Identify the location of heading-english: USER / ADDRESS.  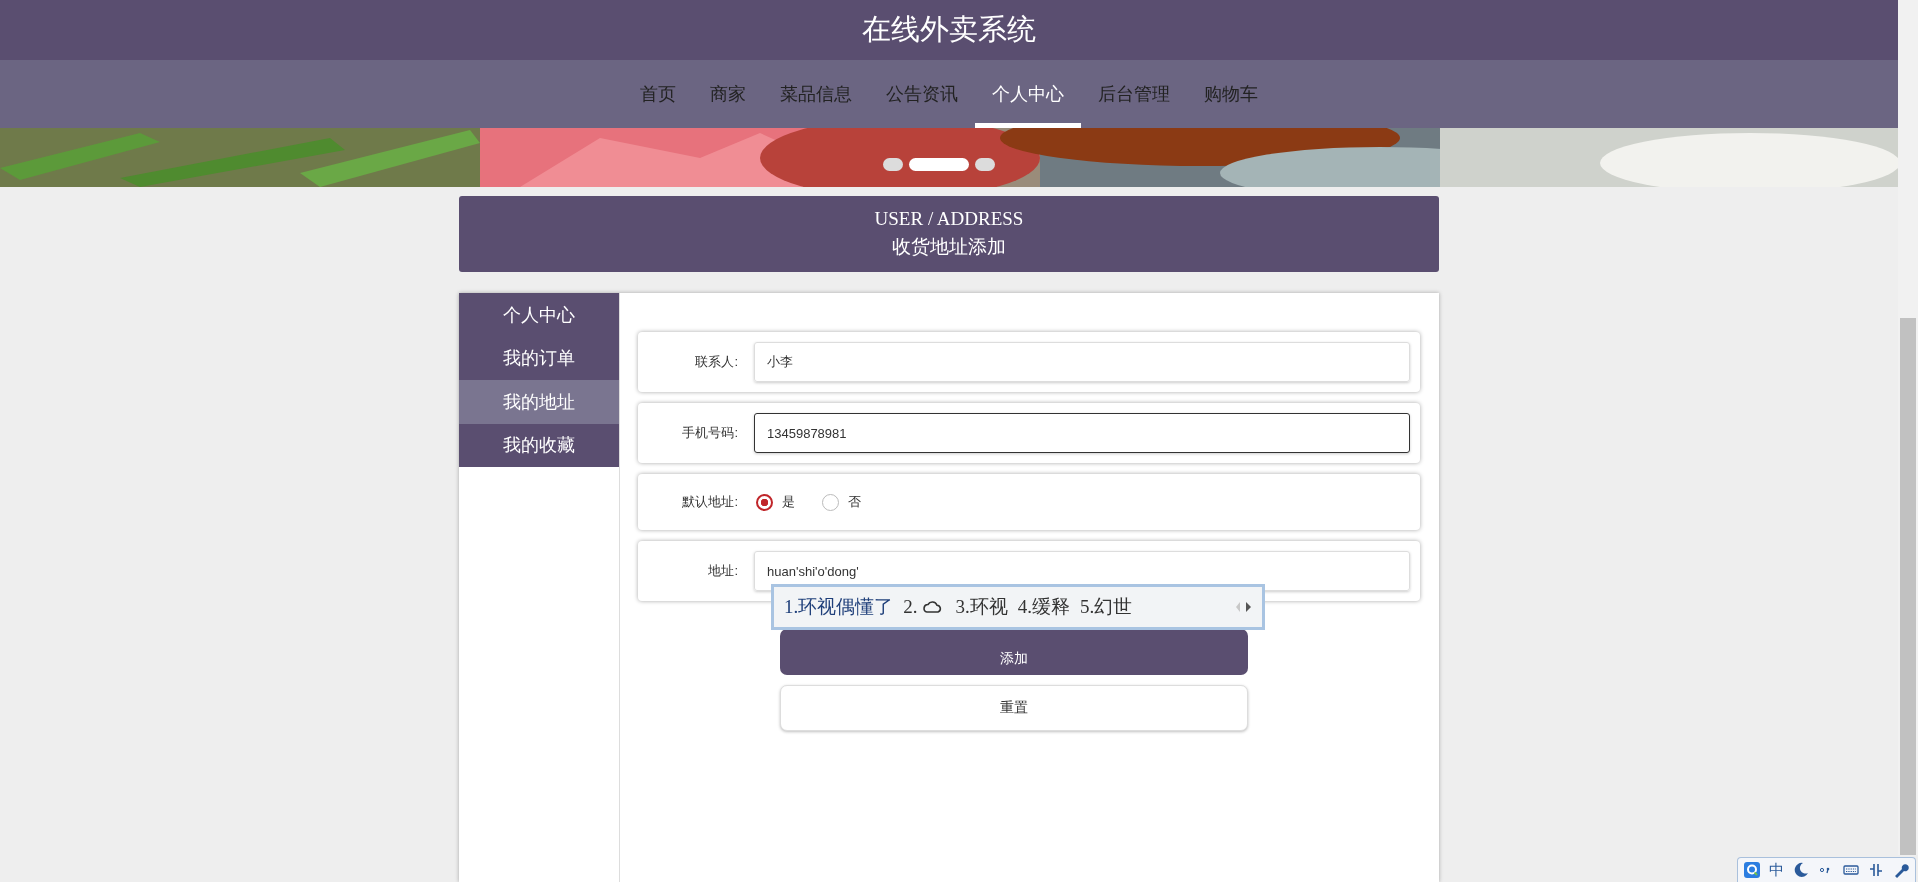
(949, 219).